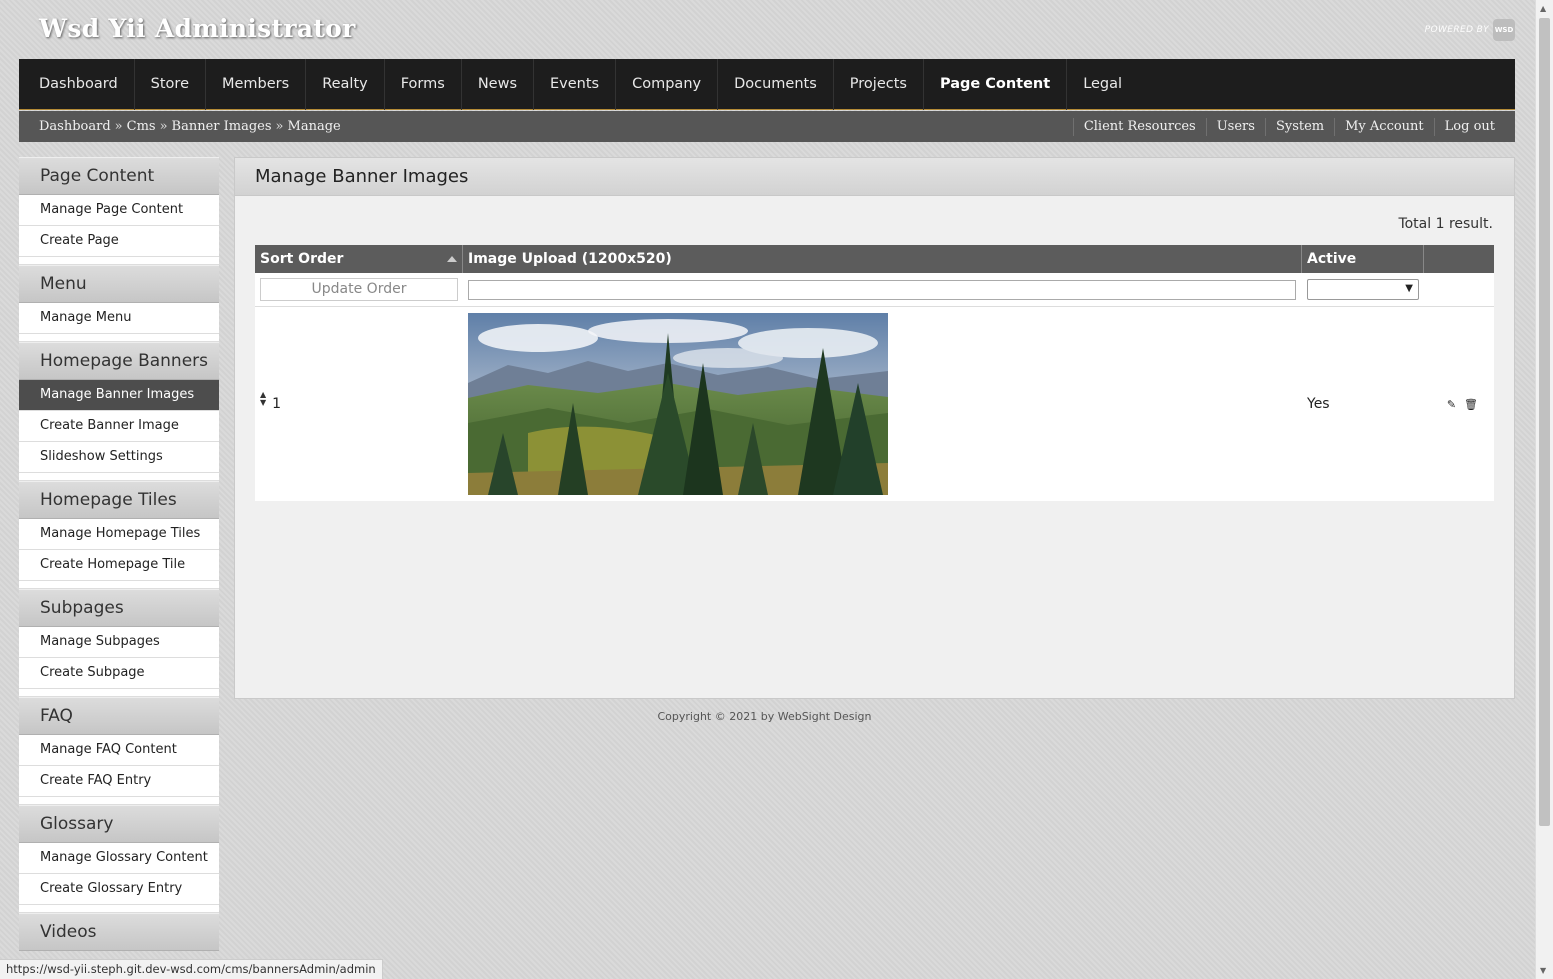  What do you see at coordinates (119, 395) in the screenshot?
I see `sidebar-item-manage-banner-images: Manage Banner Images` at bounding box center [119, 395].